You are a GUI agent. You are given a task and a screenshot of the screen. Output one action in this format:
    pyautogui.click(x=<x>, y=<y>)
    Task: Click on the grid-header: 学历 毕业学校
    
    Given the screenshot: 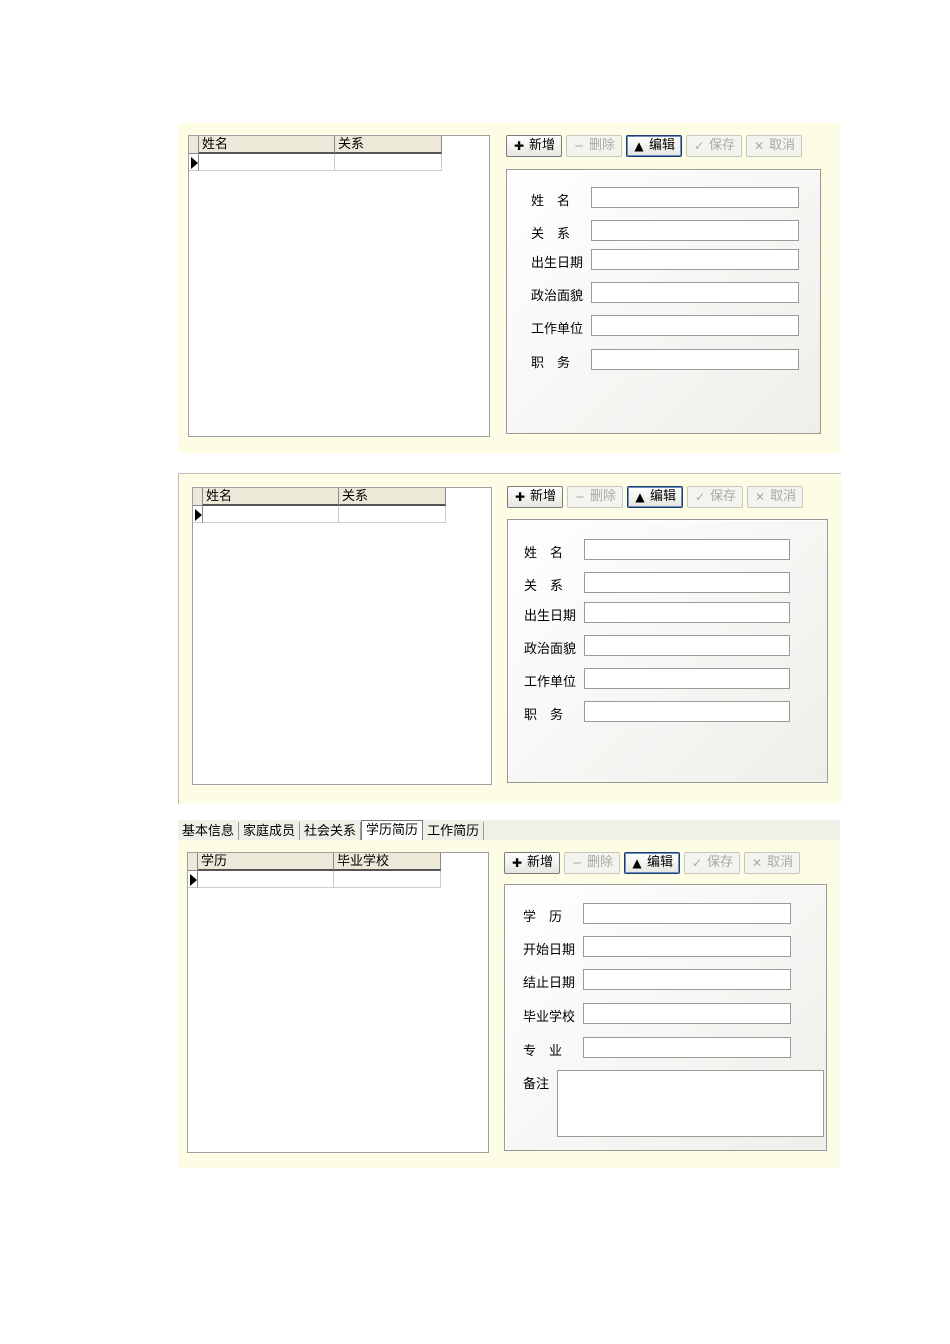 What is the action you would take?
    pyautogui.click(x=314, y=862)
    